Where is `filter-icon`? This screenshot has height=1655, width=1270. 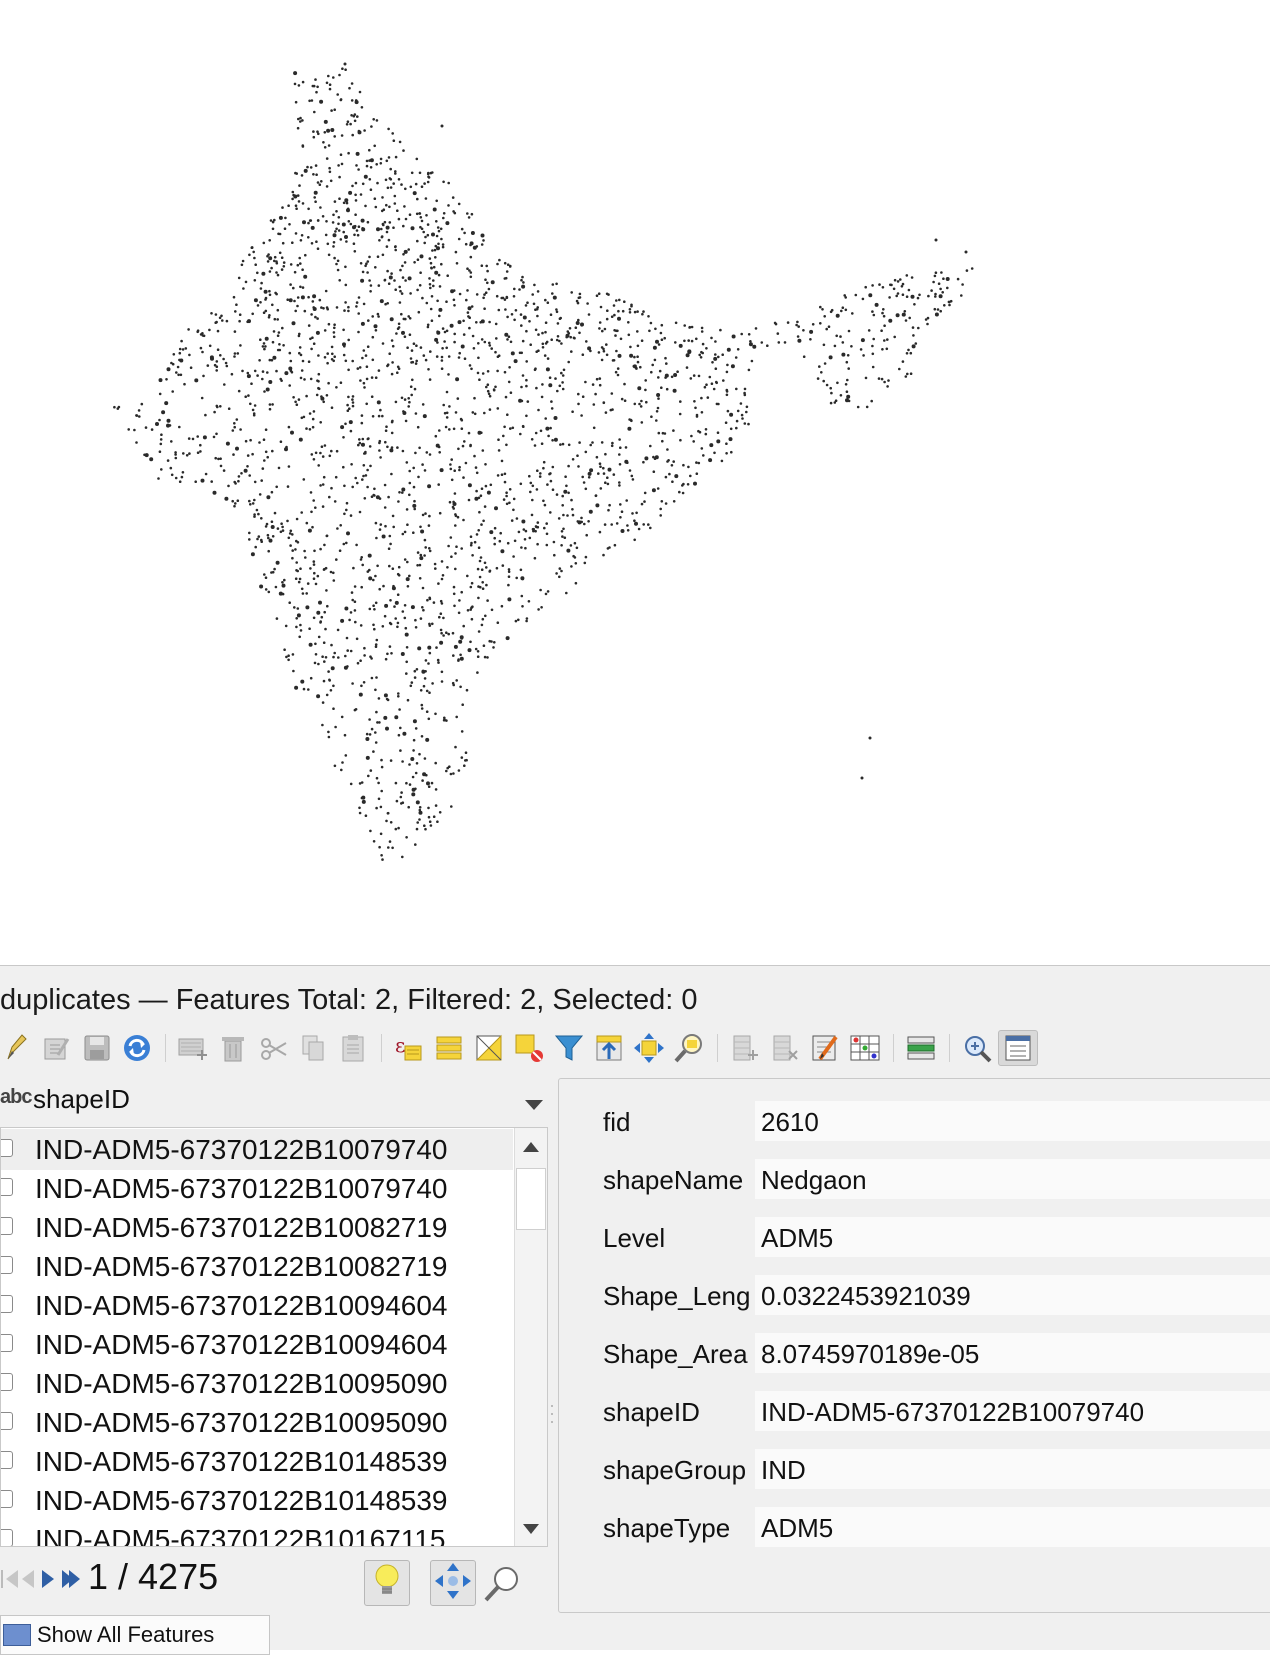 filter-icon is located at coordinates (569, 1048).